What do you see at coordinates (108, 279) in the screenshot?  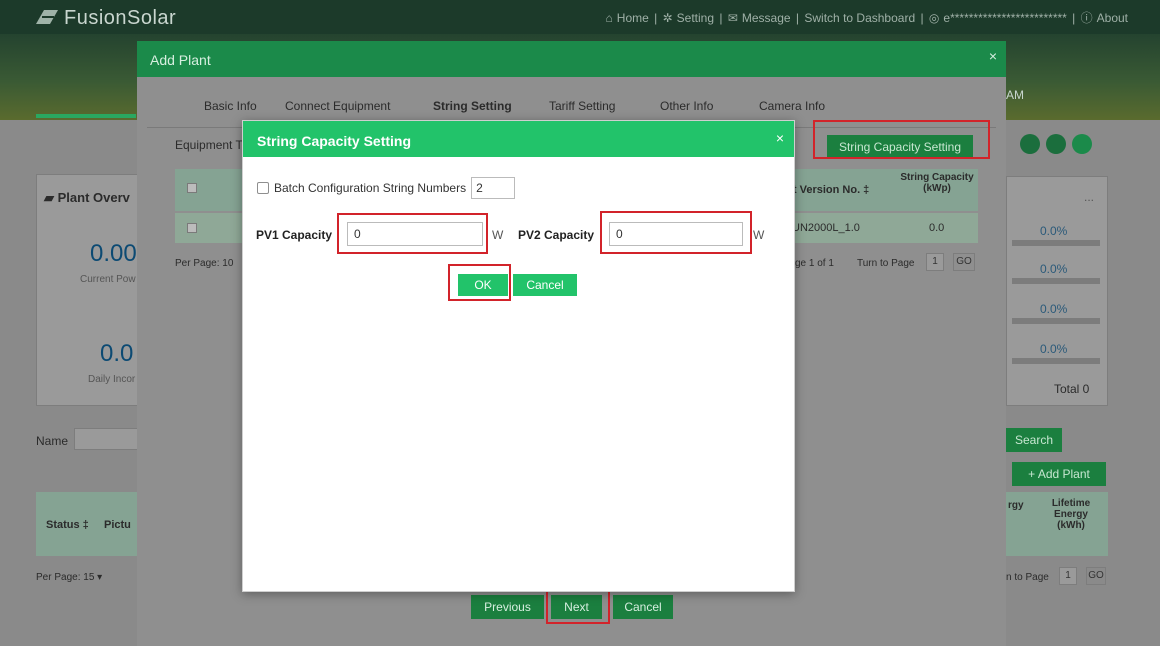 I see `current-power-label: Current Pow` at bounding box center [108, 279].